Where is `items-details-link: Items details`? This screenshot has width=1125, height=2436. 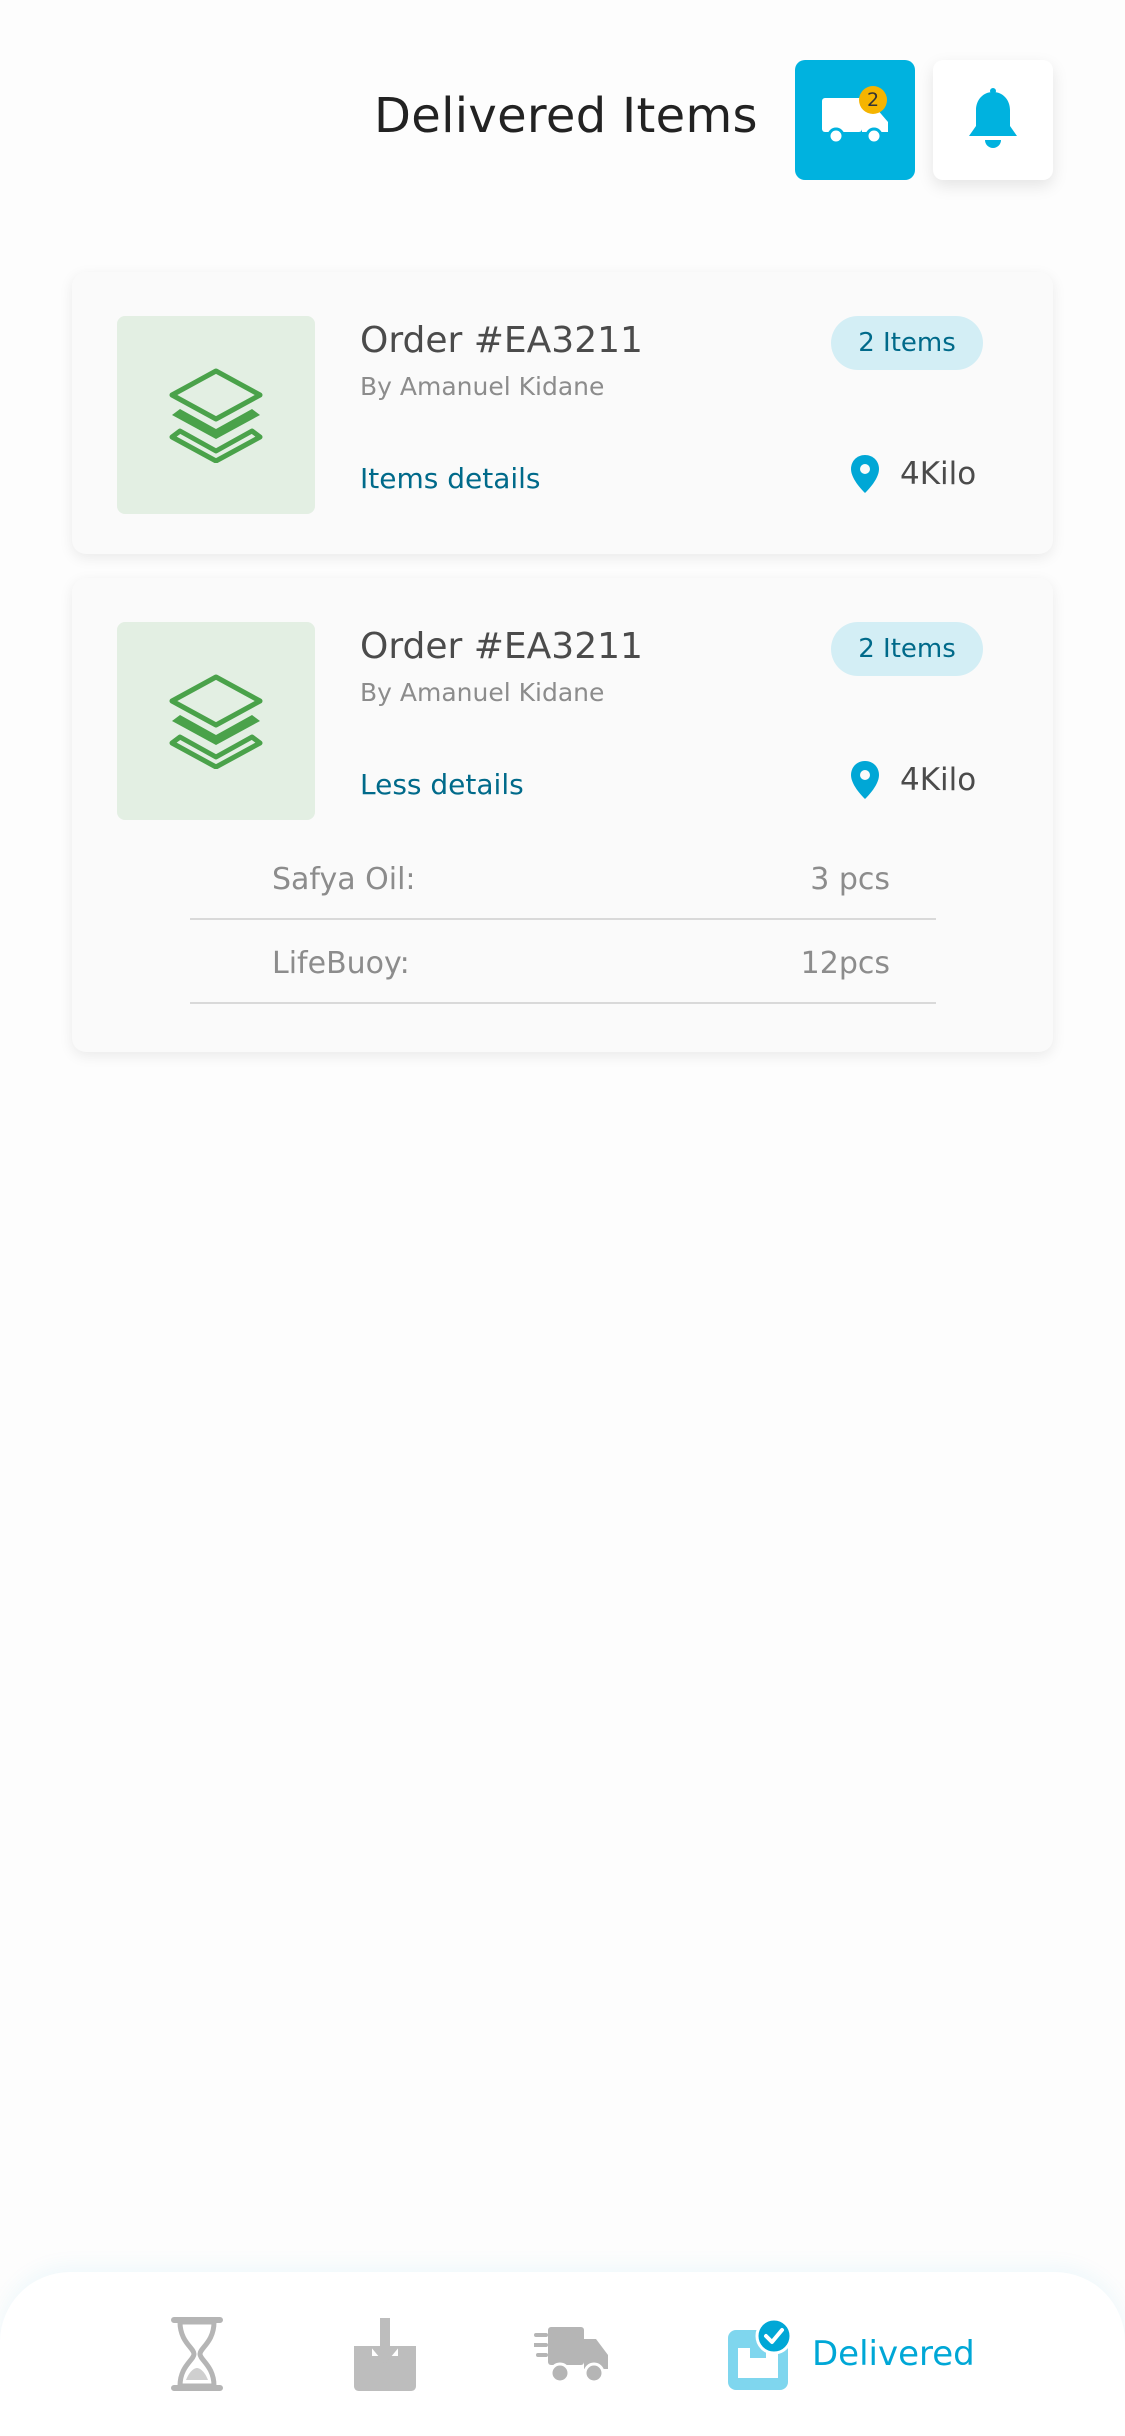 items-details-link: Items details is located at coordinates (450, 478).